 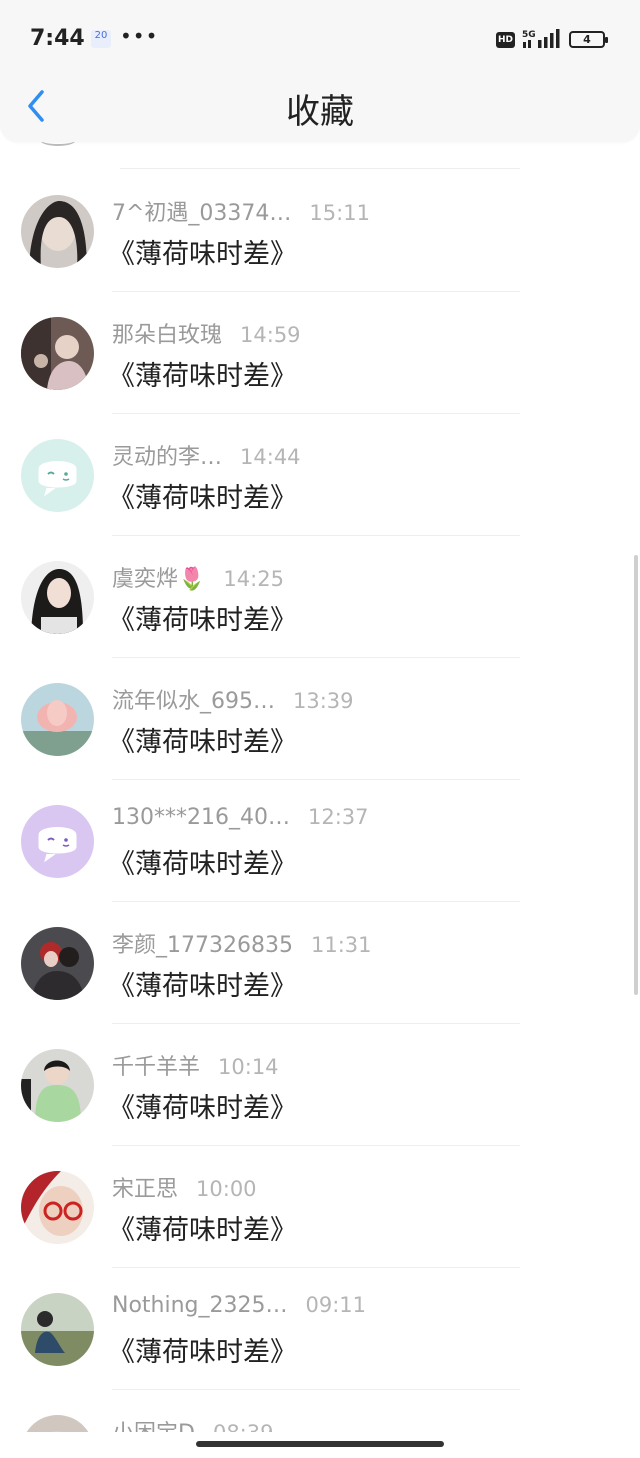 I want to click on timestamp: 14:25, so click(x=253, y=579).